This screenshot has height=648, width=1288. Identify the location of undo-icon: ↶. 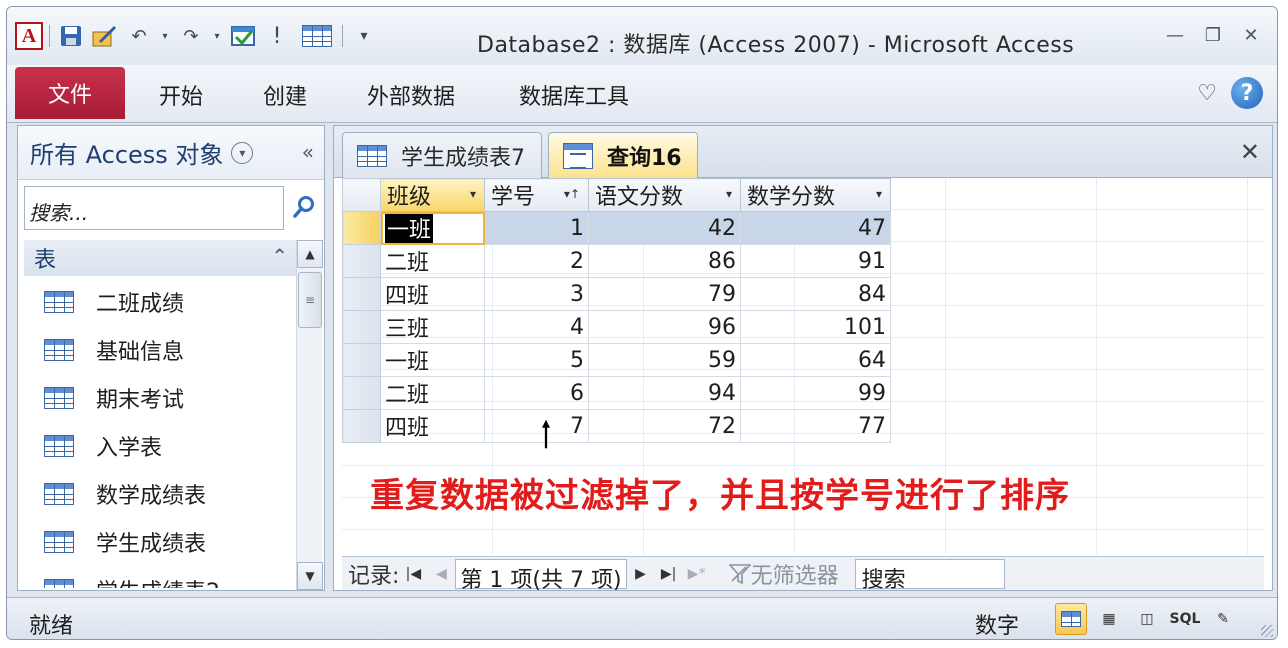
(139, 36).